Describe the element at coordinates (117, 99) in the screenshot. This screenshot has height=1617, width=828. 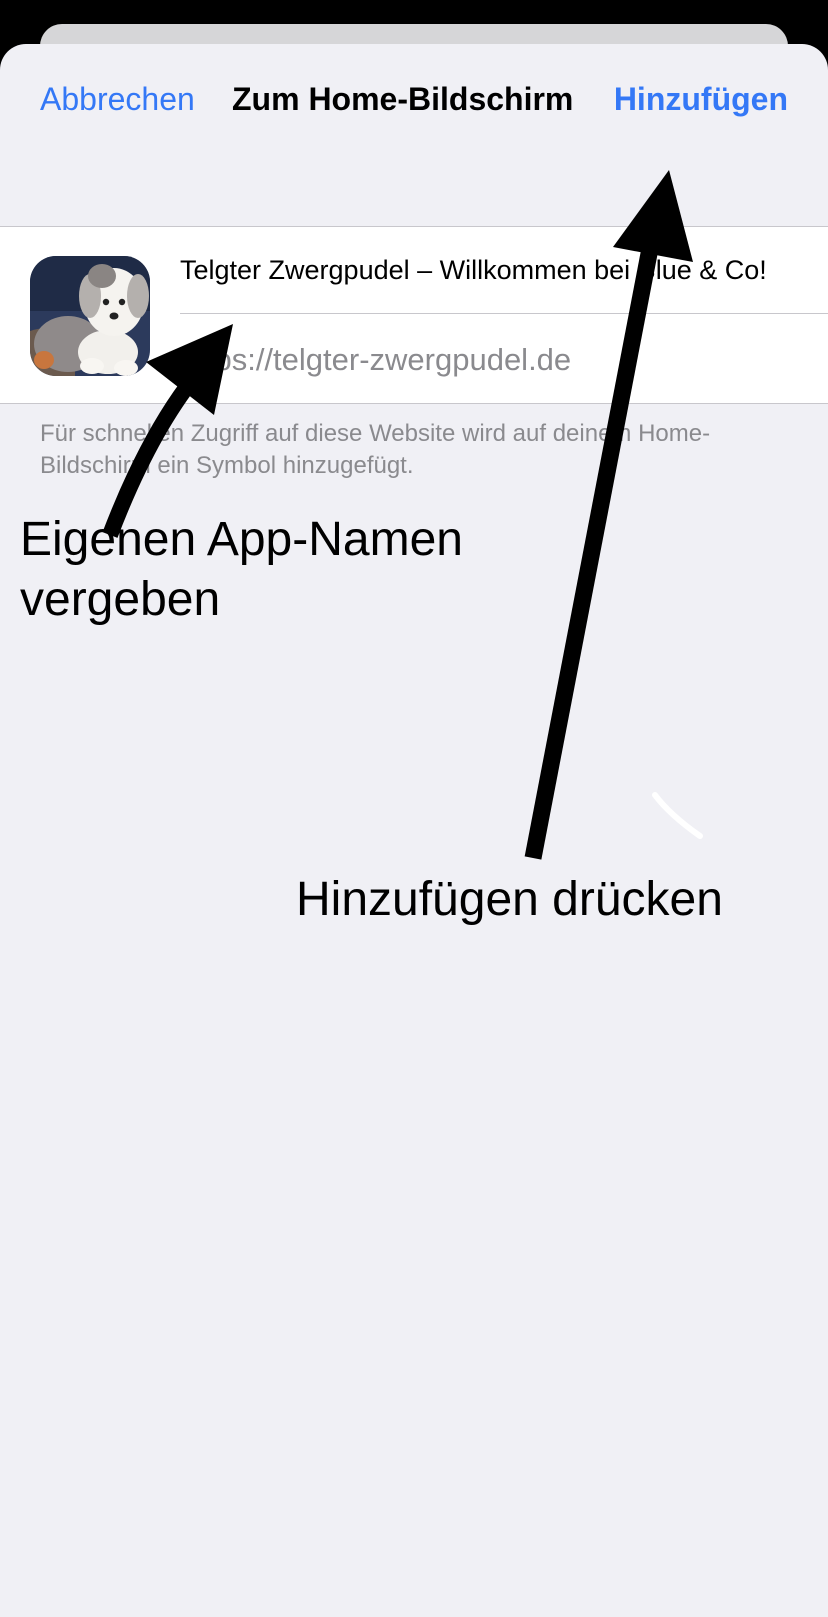
I see `cancel-button: Abbrechen` at that location.